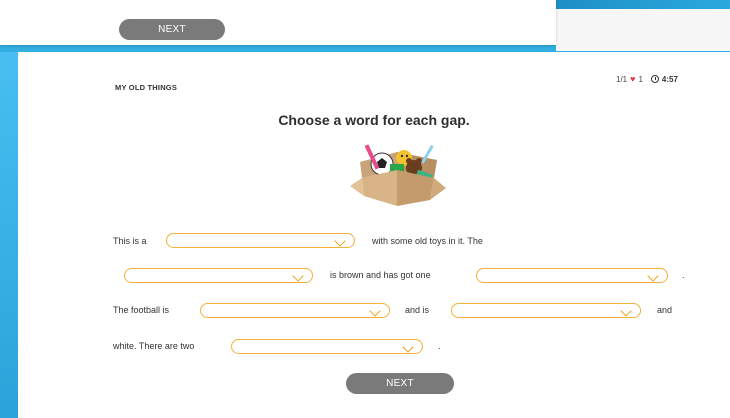 The height and width of the screenshot is (418, 730). I want to click on text-this-is-a: This is a, so click(130, 241).